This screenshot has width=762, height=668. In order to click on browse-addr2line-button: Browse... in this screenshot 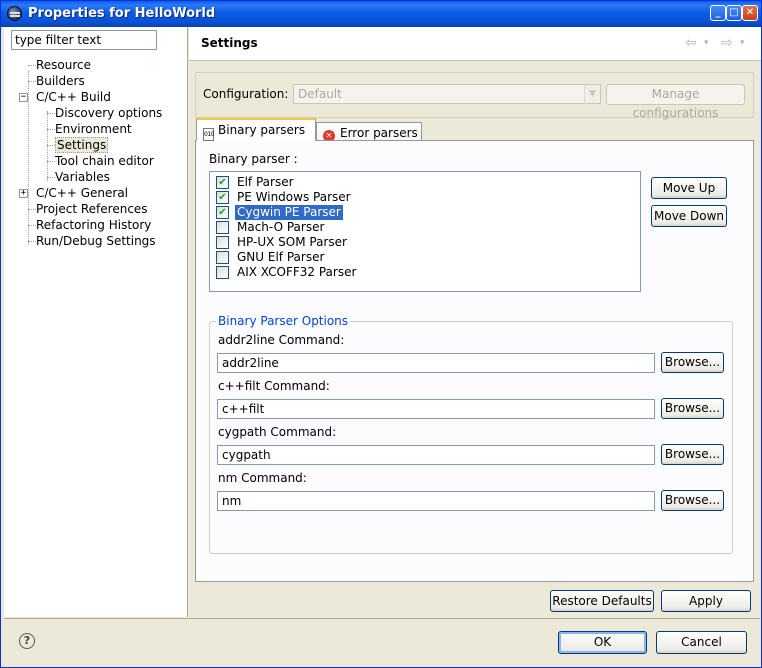, I will do `click(692, 362)`.